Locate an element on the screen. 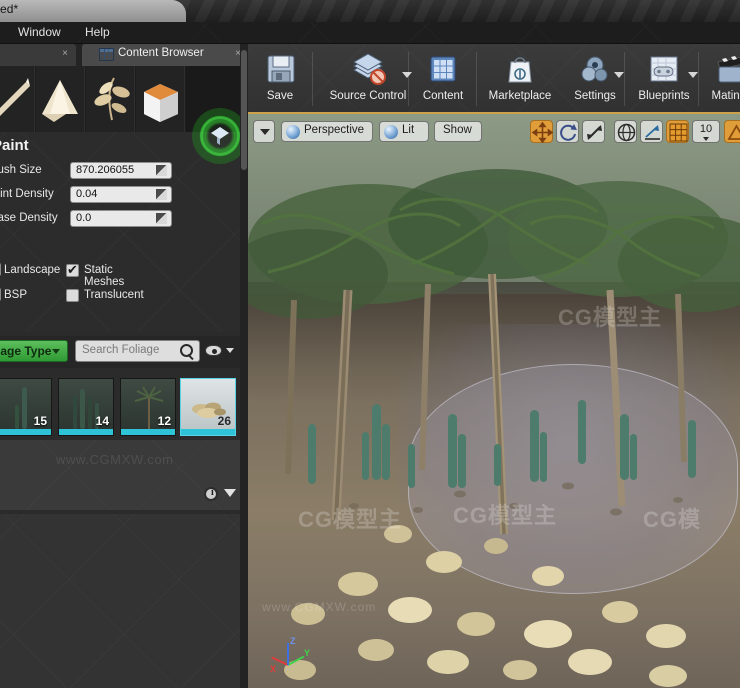 The height and width of the screenshot is (688, 740). paint-density-label: Paint Density is located at coordinates (27, 194).